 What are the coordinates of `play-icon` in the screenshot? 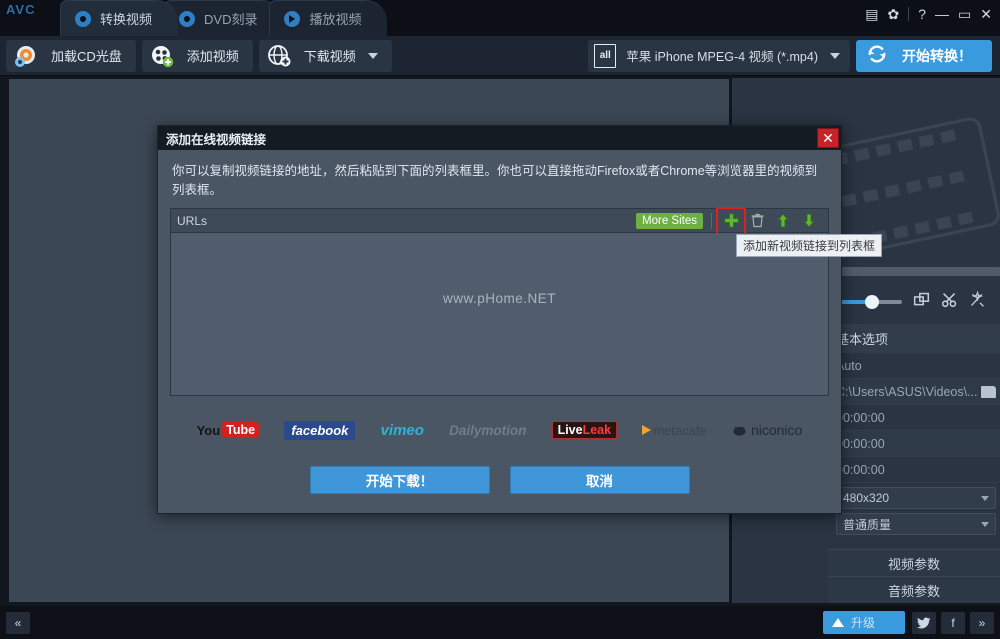 It's located at (292, 18).